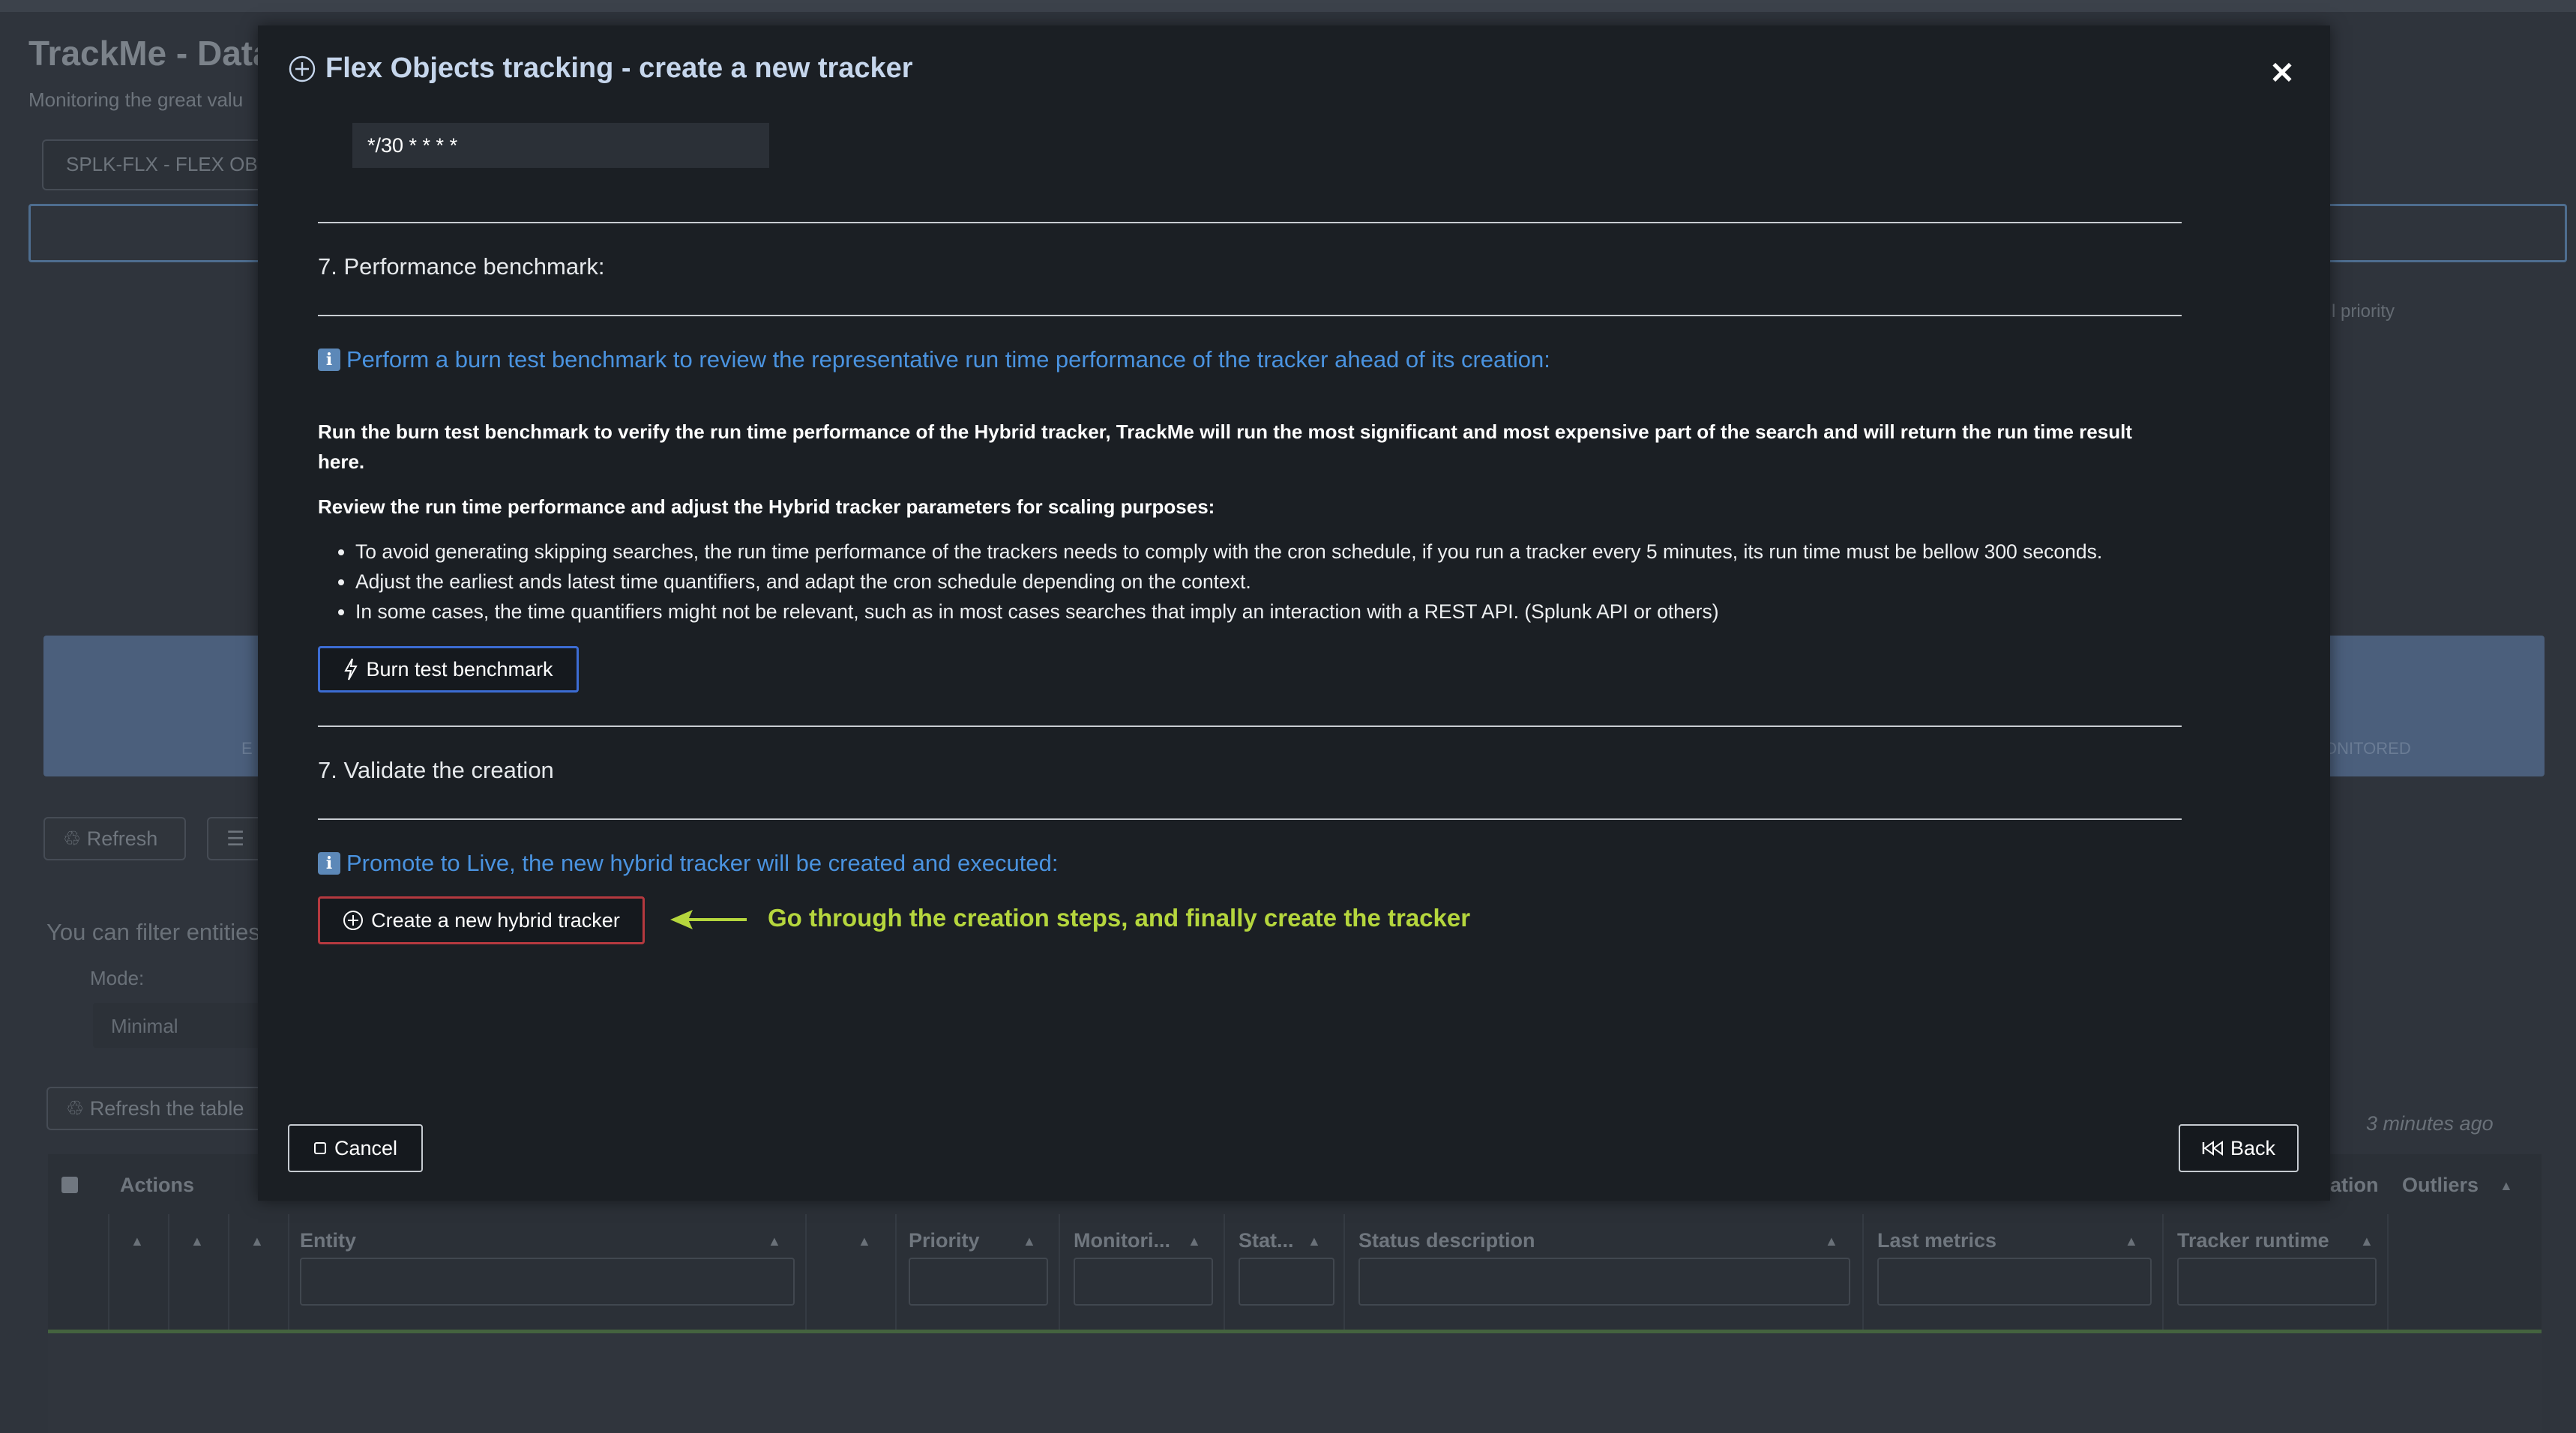  I want to click on app-title: TrackMe - Data, so click(150, 53).